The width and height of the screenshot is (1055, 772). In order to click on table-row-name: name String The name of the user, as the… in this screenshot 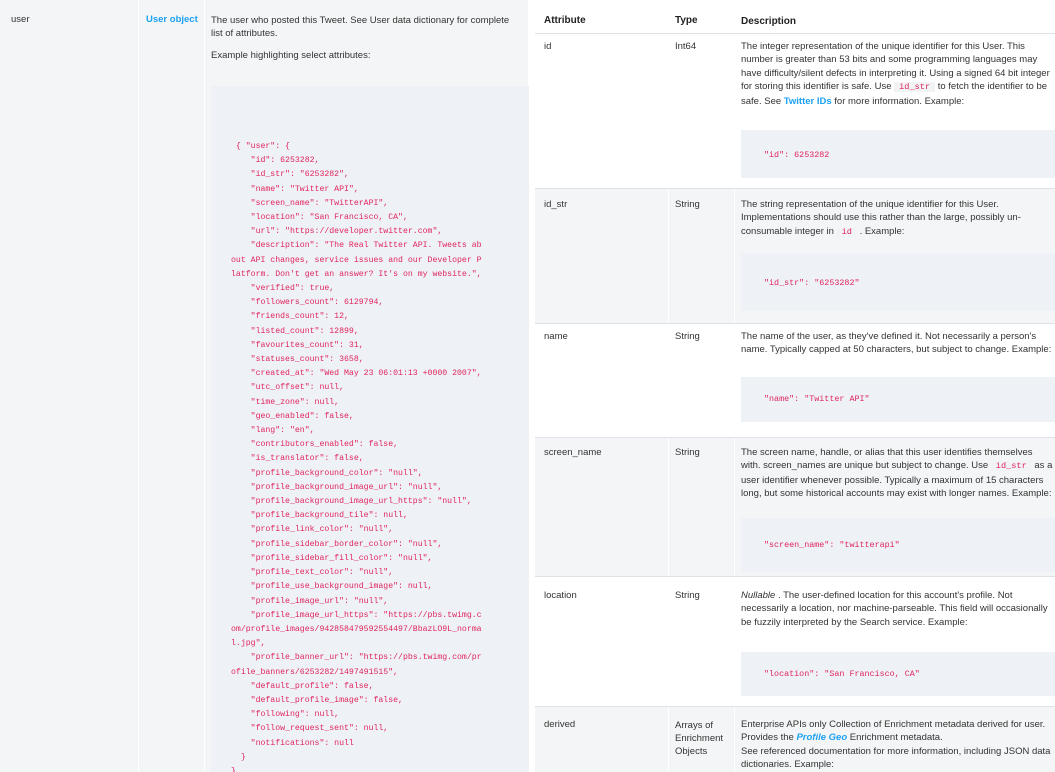, I will do `click(795, 380)`.